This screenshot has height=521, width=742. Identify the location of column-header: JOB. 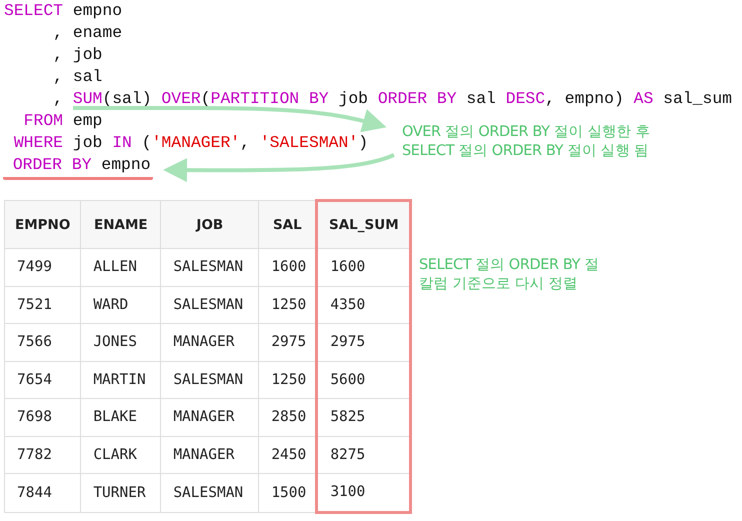
(209, 224).